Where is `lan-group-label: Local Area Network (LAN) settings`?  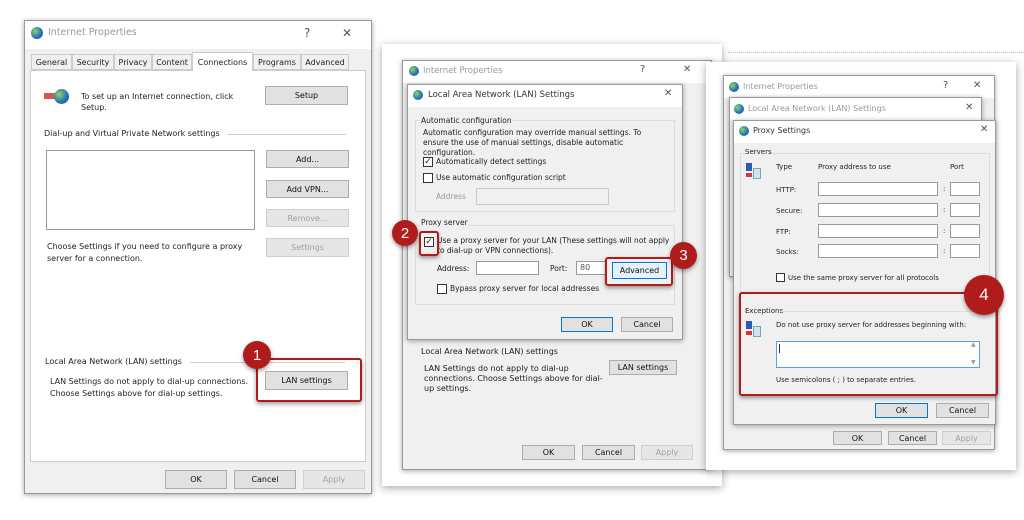
lan-group-label: Local Area Network (LAN) settings is located at coordinates (113, 361).